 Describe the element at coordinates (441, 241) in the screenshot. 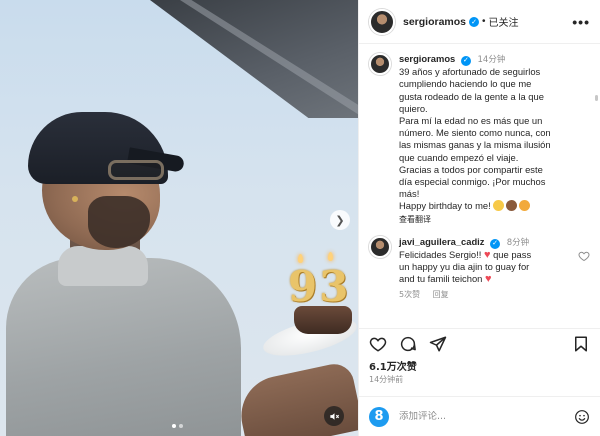

I see `comment-username: javi_aguilera_cadiz` at that location.